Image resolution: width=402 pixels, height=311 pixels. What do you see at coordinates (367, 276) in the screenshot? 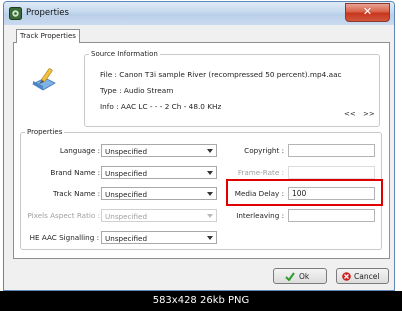
I see `cancel-label: Cancel` at bounding box center [367, 276].